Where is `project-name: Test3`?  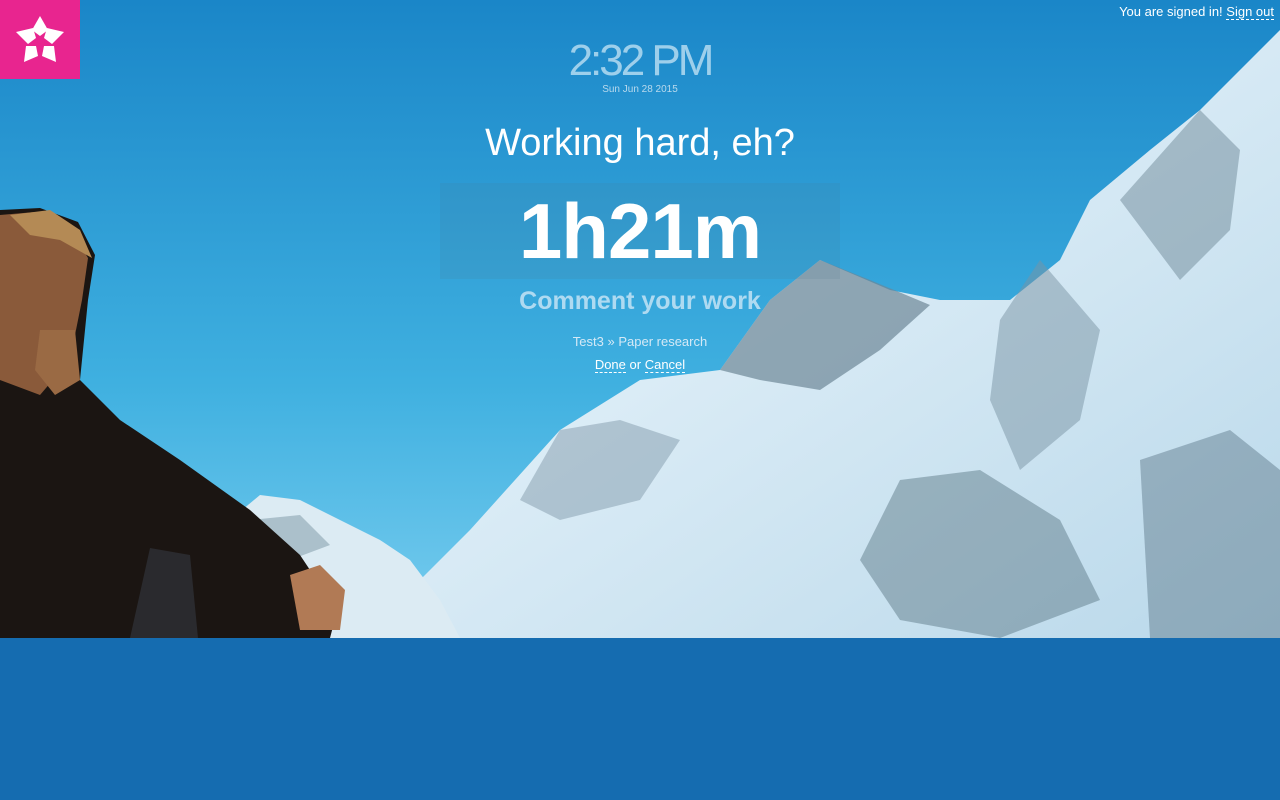 project-name: Test3 is located at coordinates (588, 341).